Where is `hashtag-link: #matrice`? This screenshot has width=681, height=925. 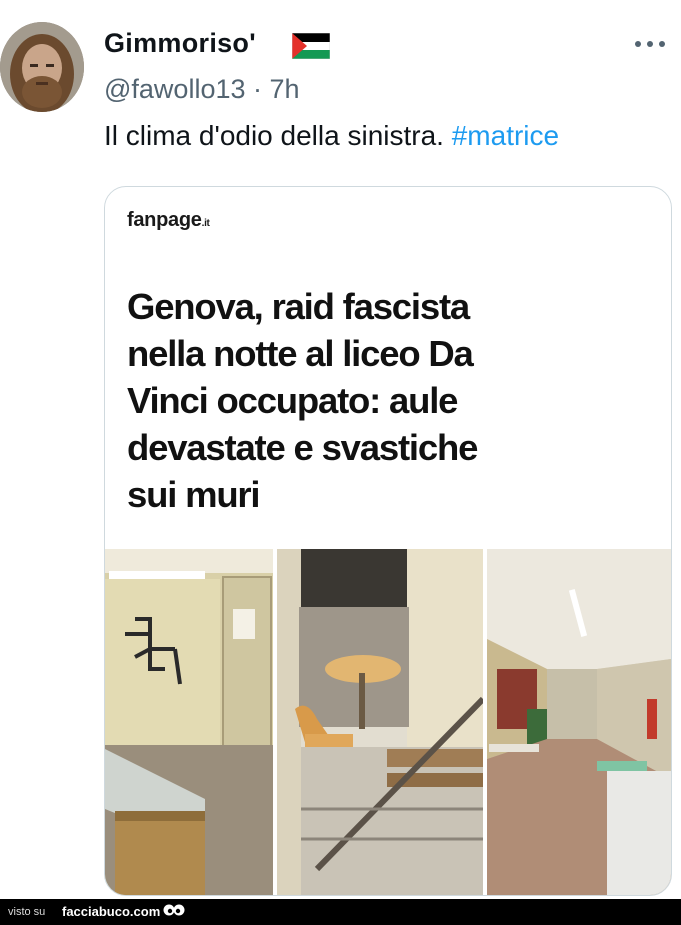
hashtag-link: #matrice is located at coordinates (505, 135).